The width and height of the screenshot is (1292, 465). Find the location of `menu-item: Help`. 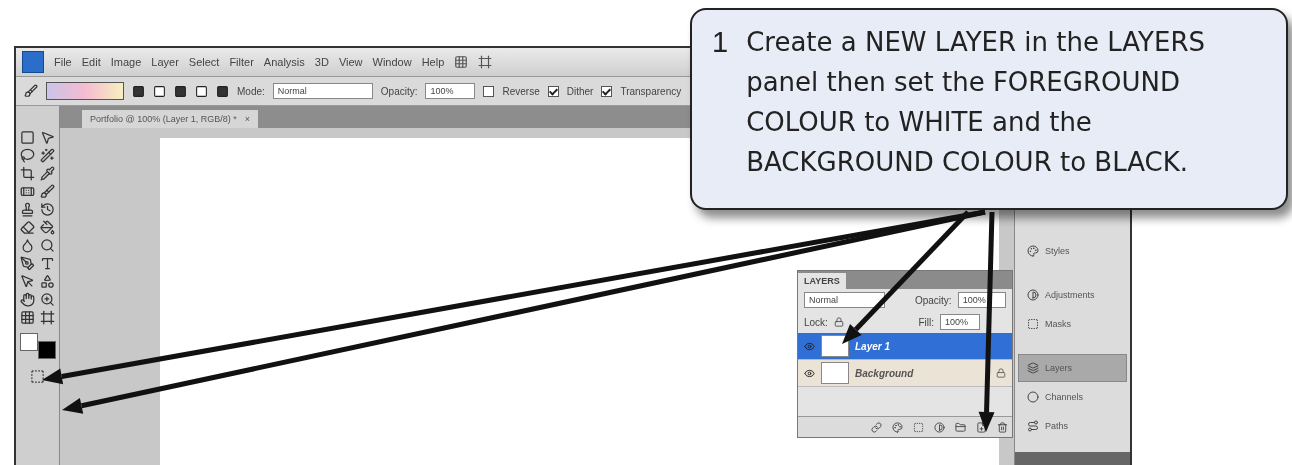

menu-item: Help is located at coordinates (433, 62).